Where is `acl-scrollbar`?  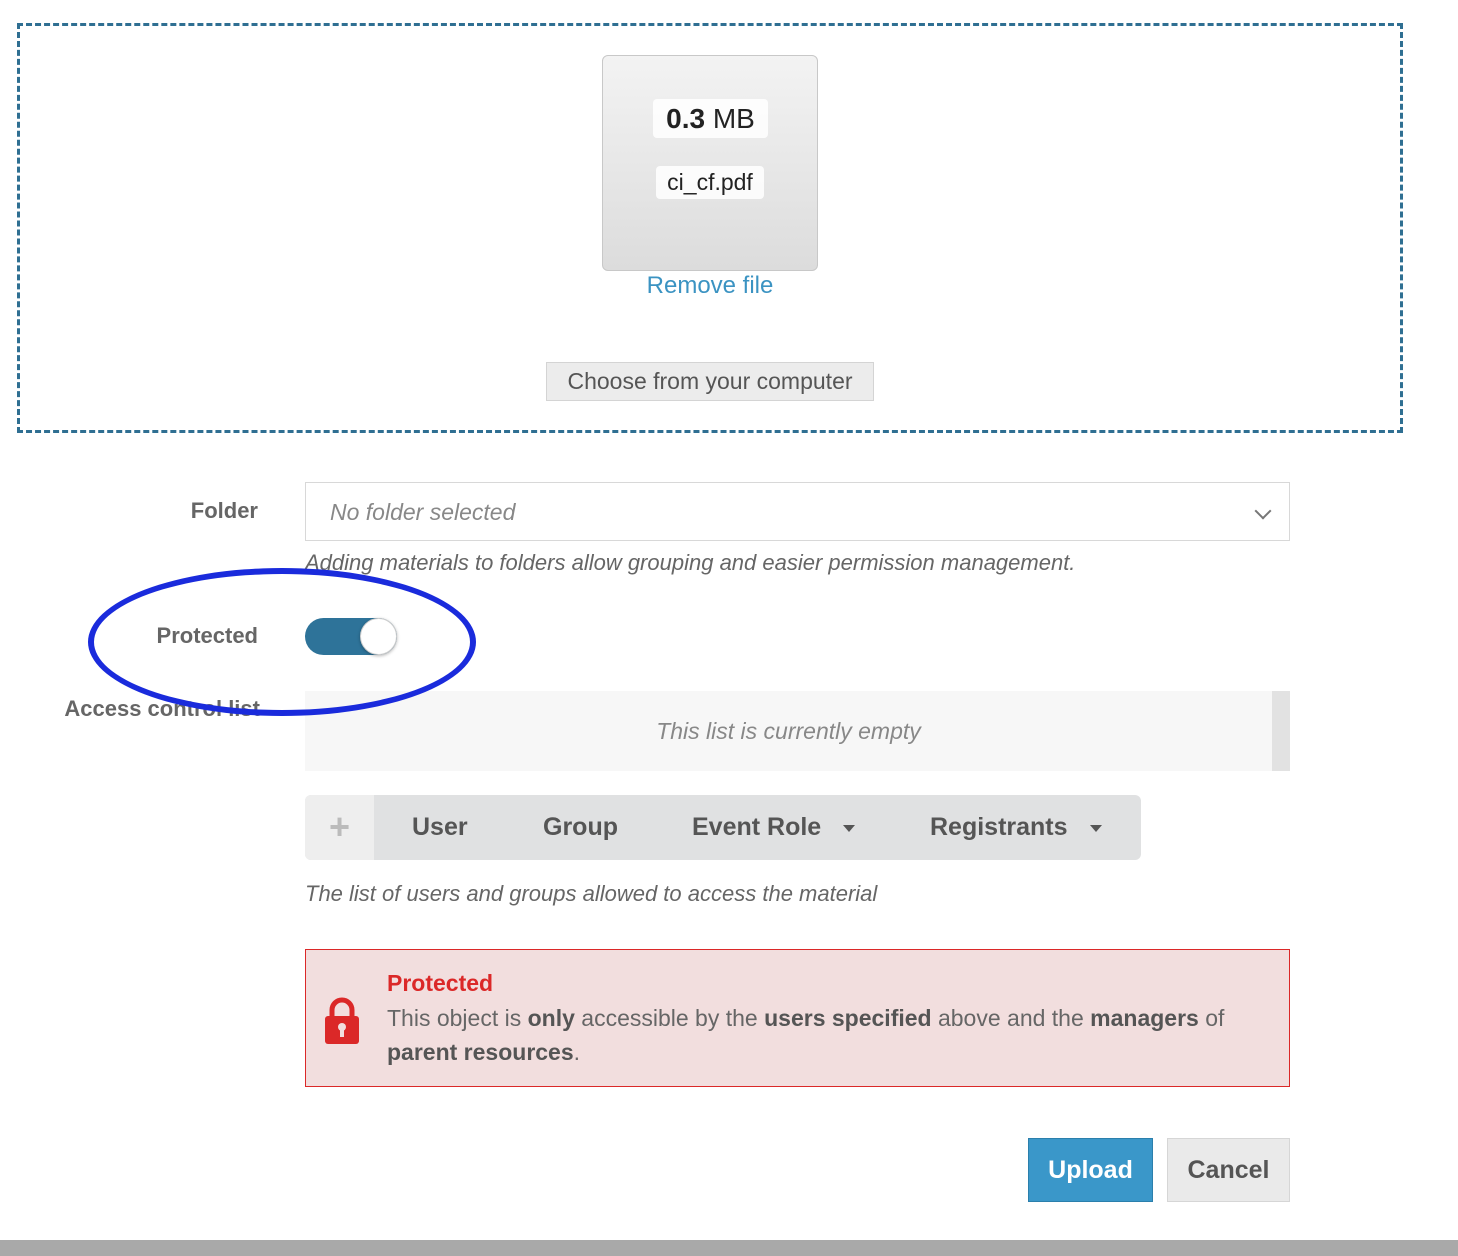
acl-scrollbar is located at coordinates (1281, 731).